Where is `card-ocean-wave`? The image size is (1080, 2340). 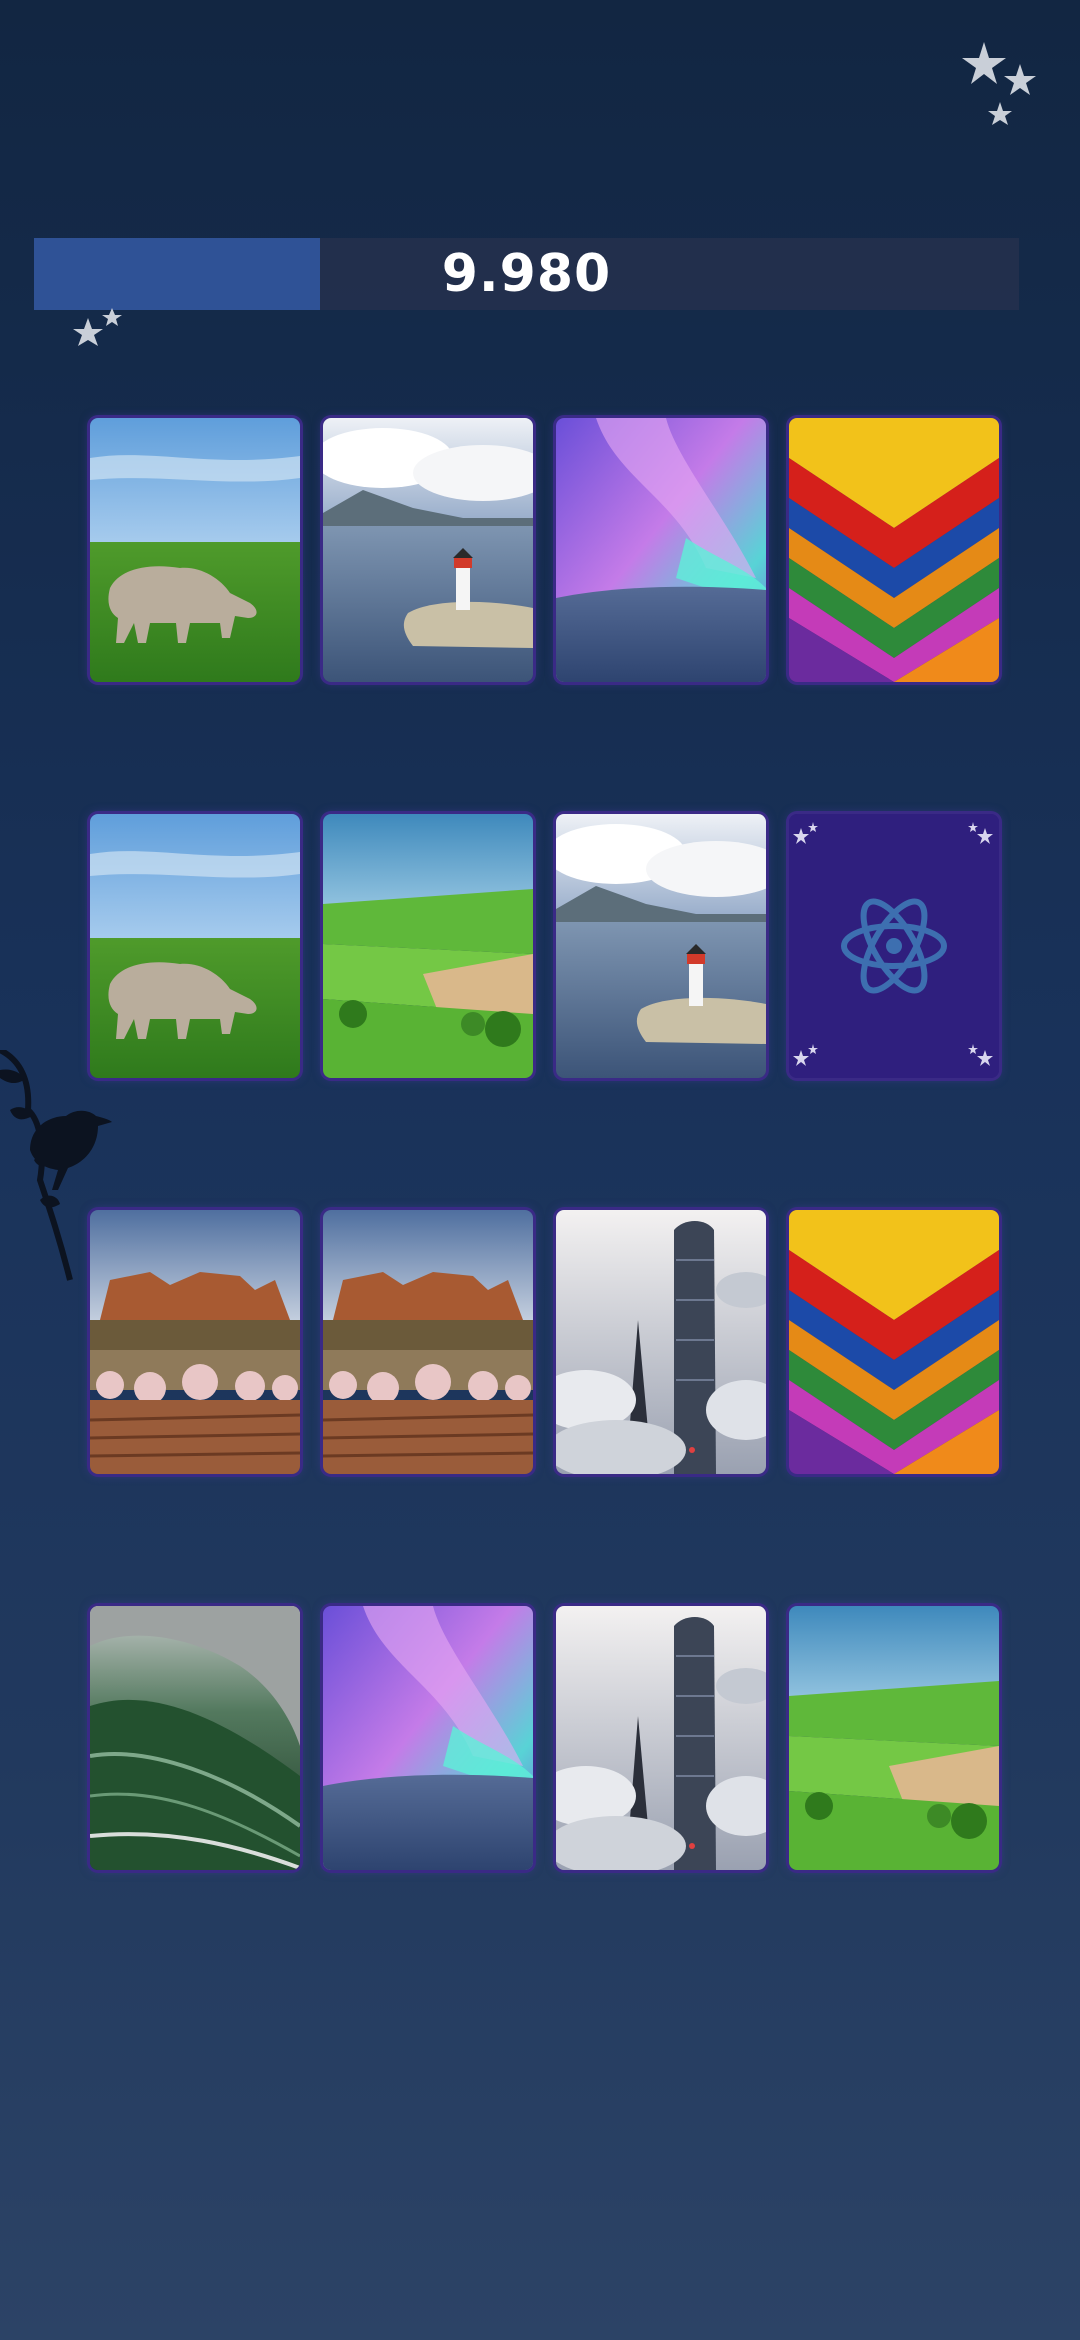 card-ocean-wave is located at coordinates (195, 1738).